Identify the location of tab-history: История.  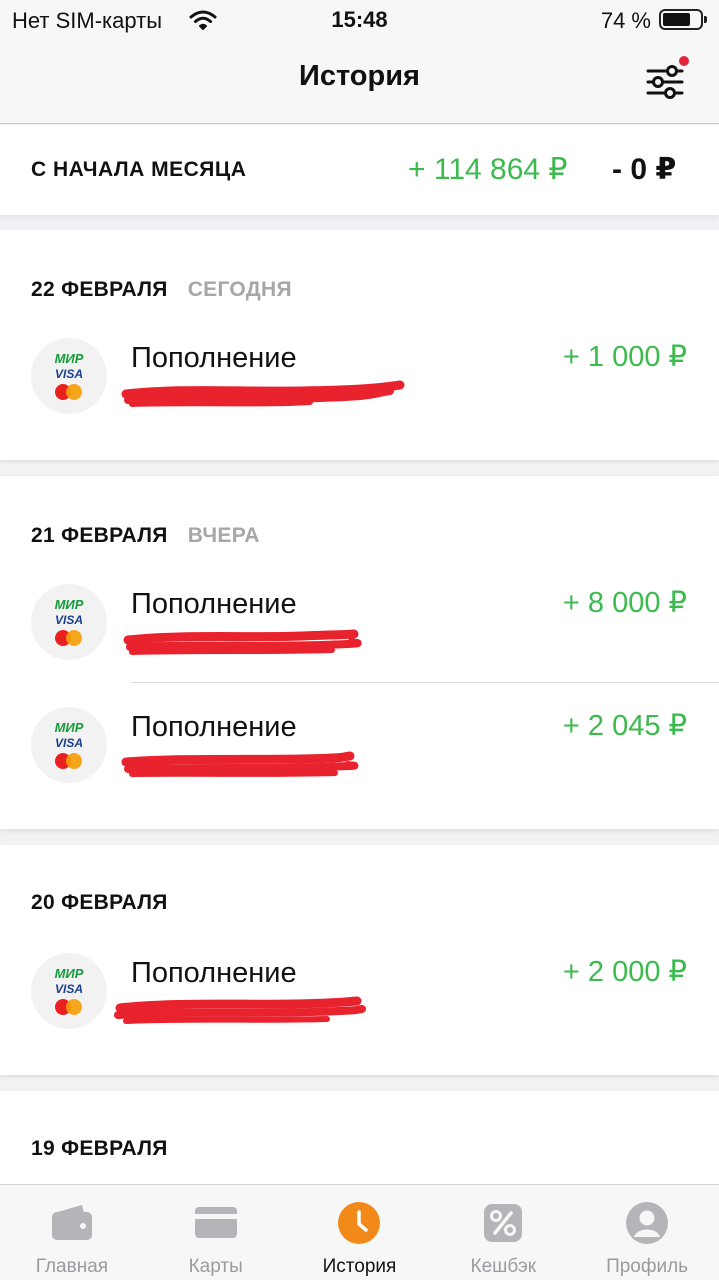
(360, 1232).